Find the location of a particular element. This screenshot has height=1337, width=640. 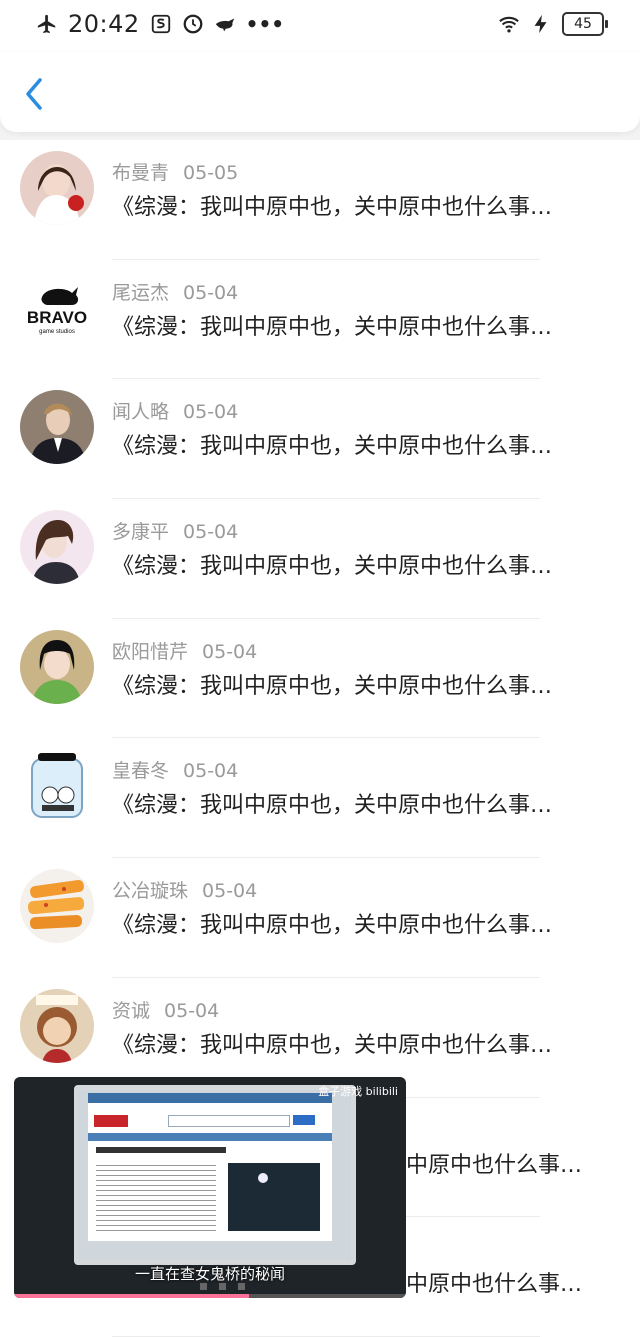

notification-s-icon is located at coordinates (160, 24).